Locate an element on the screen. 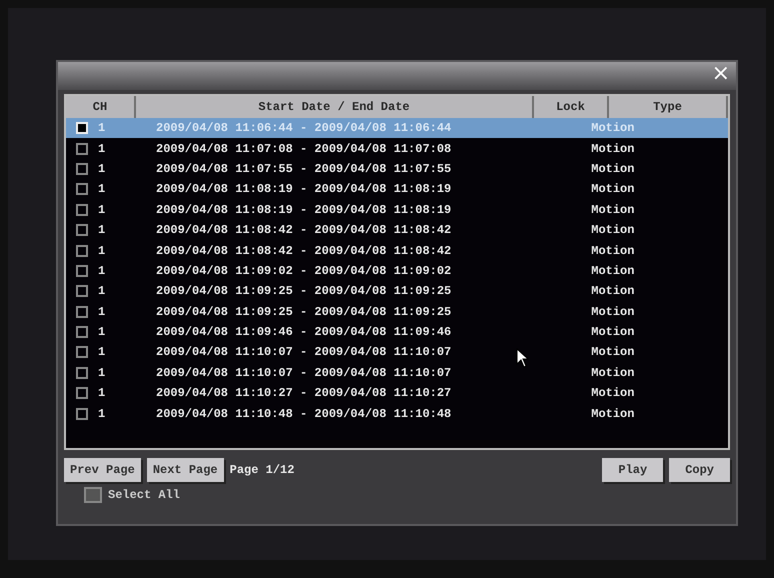 This screenshot has height=578, width=774. date-range-cell-text: 2009/04/08 11:09:02 - 2009/04/08 11:09:02 is located at coordinates (304, 271).